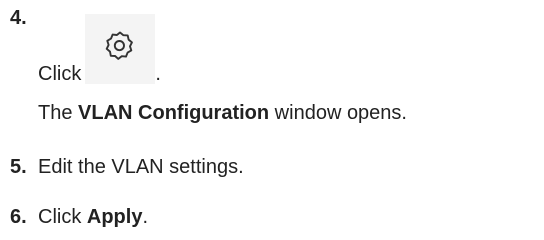  Describe the element at coordinates (62, 217) in the screenshot. I see `step-6-prefix: Click` at that location.